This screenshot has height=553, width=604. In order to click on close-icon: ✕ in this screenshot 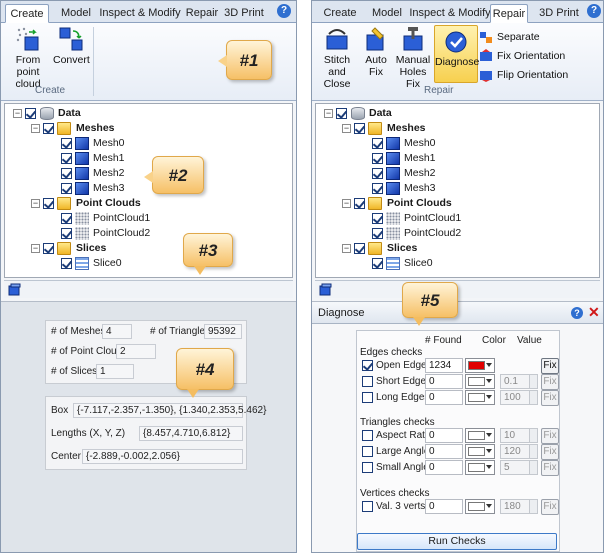, I will do `click(594, 312)`.